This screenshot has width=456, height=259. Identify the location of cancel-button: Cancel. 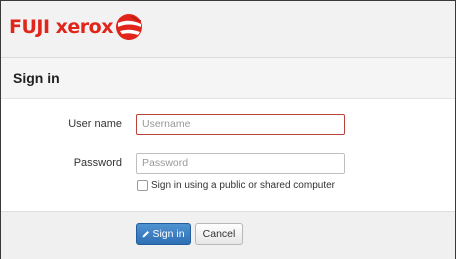
(219, 234).